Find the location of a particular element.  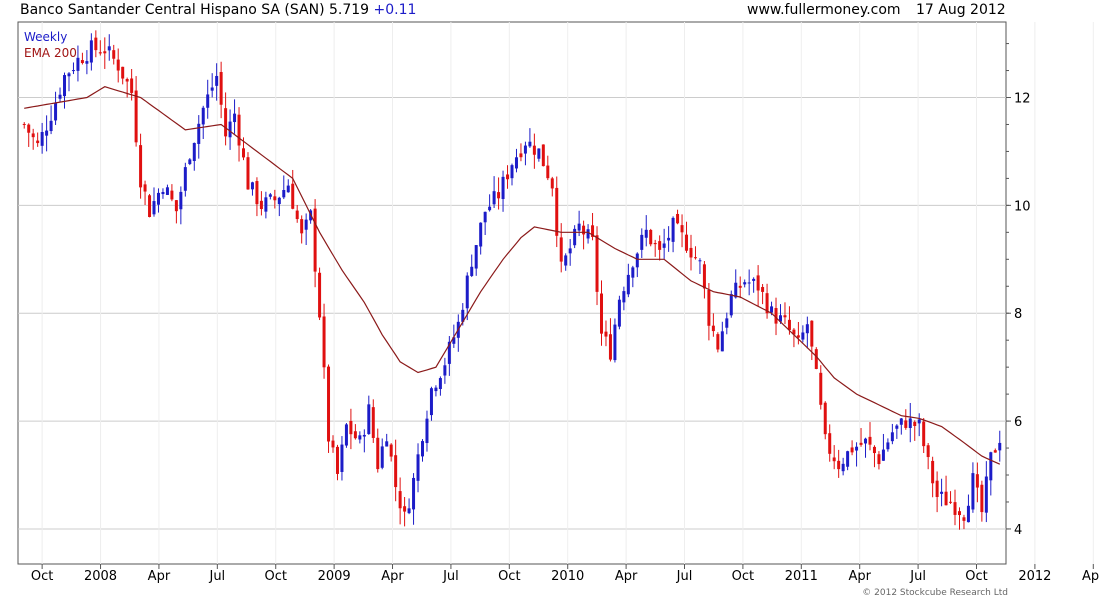

legend-weekly: Weekly is located at coordinates (45, 37).